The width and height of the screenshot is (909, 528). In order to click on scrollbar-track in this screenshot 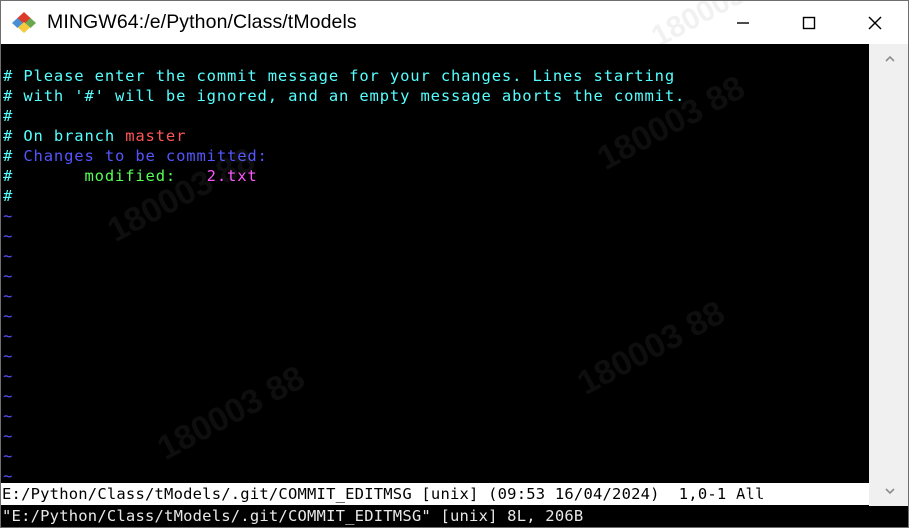, I will do `click(889, 275)`.